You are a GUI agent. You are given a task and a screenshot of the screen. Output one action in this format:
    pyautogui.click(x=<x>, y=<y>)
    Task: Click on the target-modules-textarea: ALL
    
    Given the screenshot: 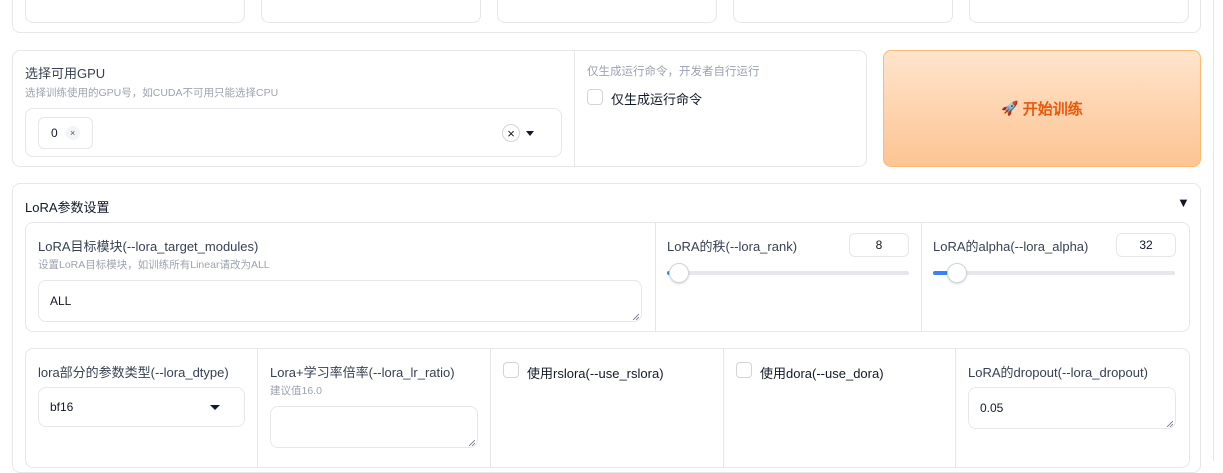 What is the action you would take?
    pyautogui.click(x=340, y=301)
    